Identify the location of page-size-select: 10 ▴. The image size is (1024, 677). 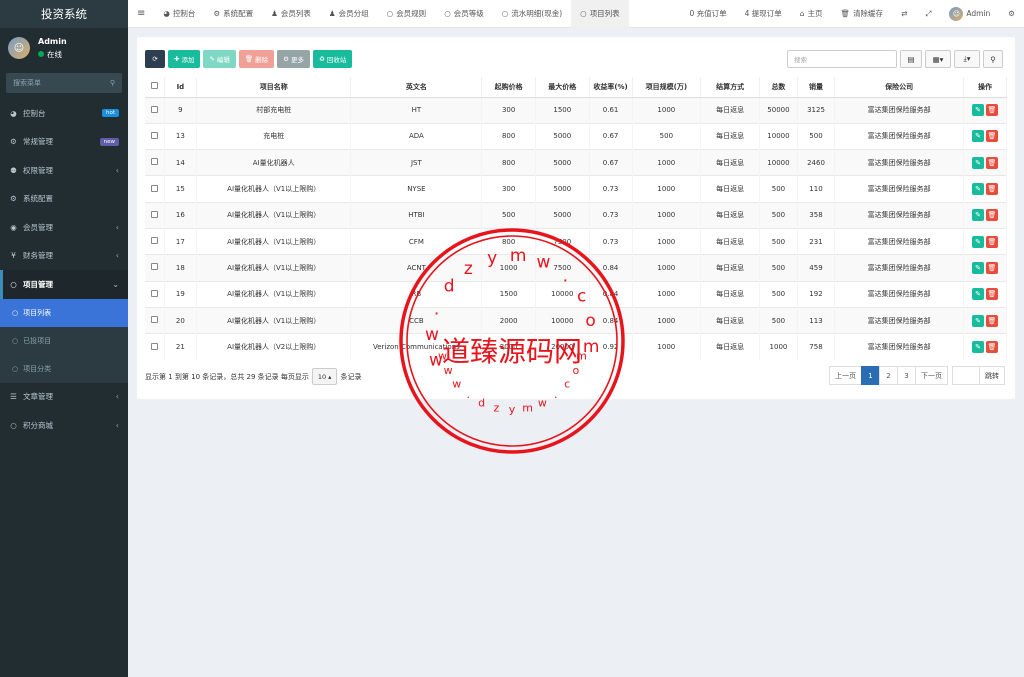
(324, 376).